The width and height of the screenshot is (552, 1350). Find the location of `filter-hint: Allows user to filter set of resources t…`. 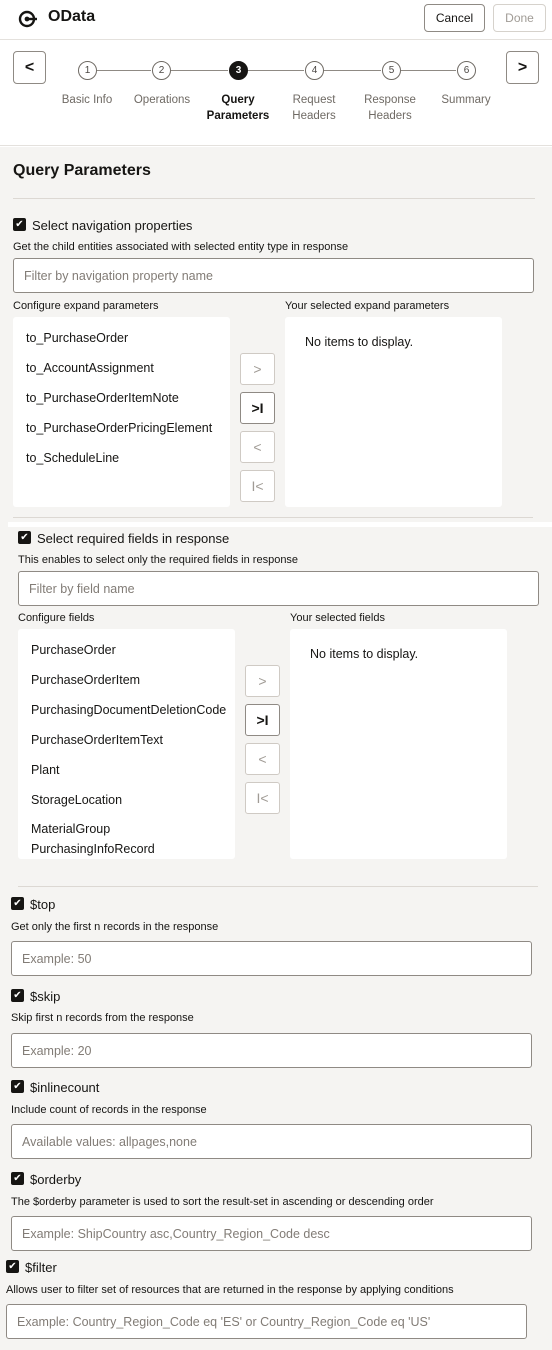

filter-hint: Allows user to filter set of resources t… is located at coordinates (230, 1290).